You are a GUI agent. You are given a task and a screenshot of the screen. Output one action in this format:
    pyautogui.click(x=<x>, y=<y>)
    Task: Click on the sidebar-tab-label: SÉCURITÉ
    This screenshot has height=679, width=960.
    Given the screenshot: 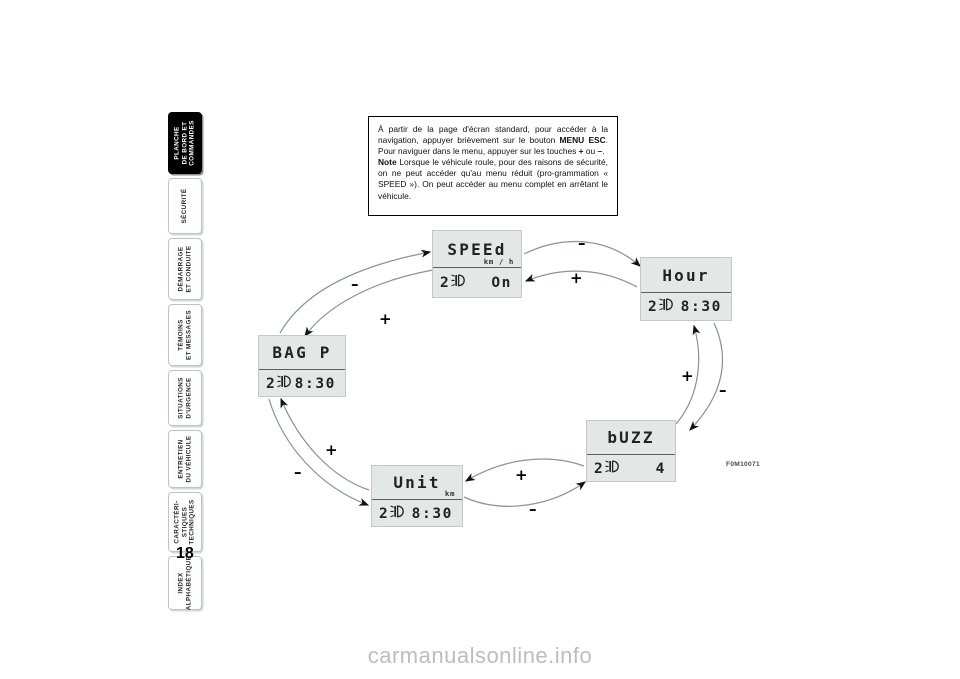 What is the action you would take?
    pyautogui.click(x=185, y=206)
    